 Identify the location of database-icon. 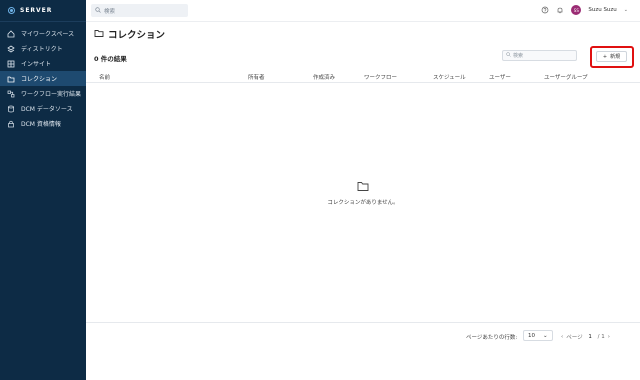
(11, 109).